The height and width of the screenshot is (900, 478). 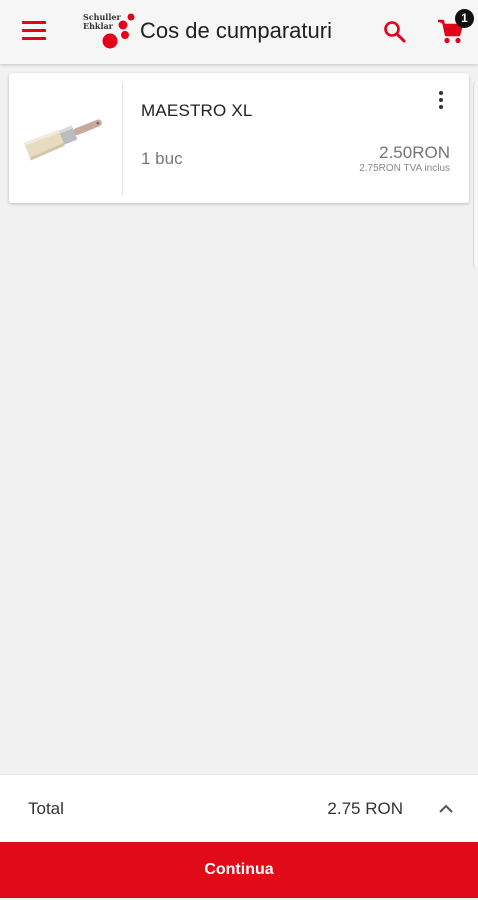 What do you see at coordinates (197, 110) in the screenshot?
I see `item-name: MAESTRO XL` at bounding box center [197, 110].